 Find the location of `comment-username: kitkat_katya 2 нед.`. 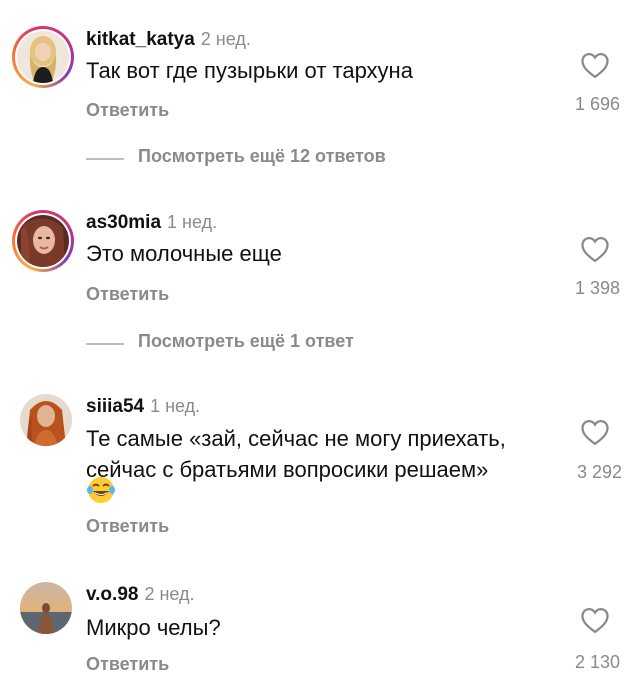

comment-username: kitkat_katya 2 нед. is located at coordinates (168, 40).